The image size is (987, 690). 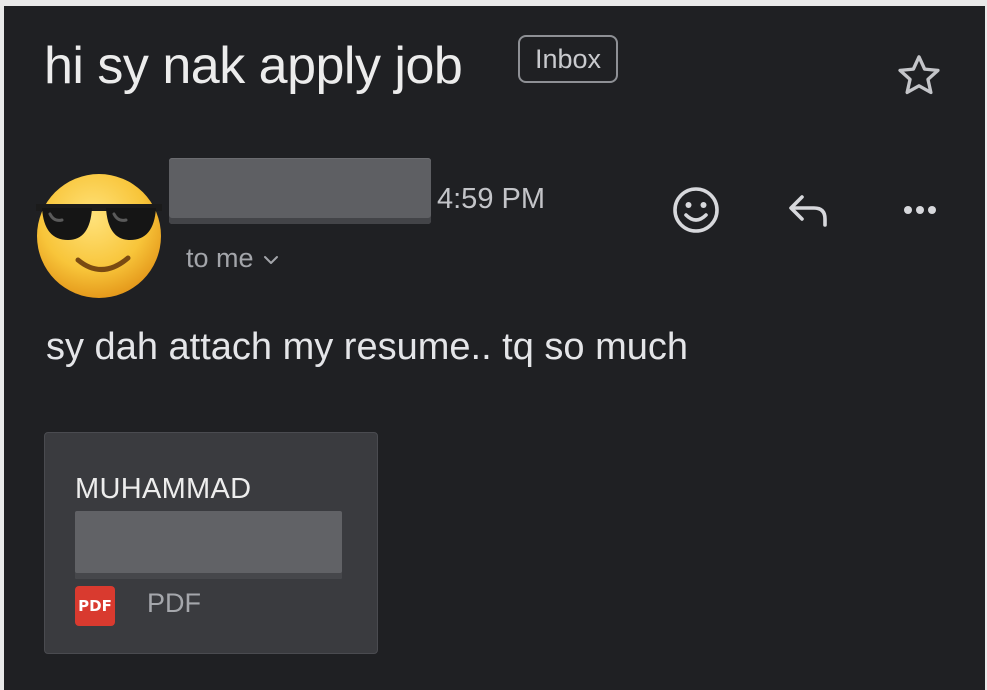 What do you see at coordinates (300, 191) in the screenshot?
I see `sender-name-redacted` at bounding box center [300, 191].